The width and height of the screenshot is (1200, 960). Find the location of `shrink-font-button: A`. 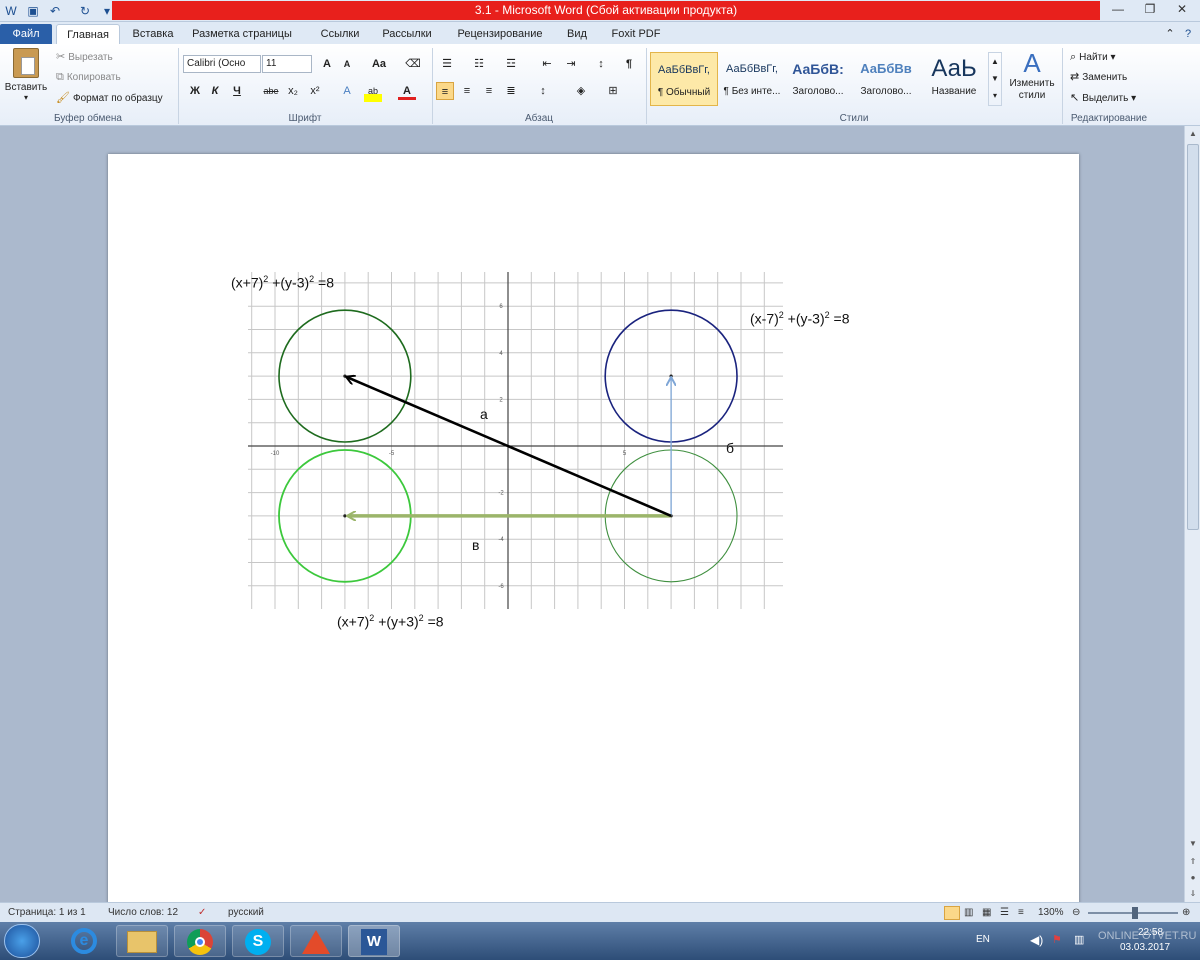

shrink-font-button: A is located at coordinates (347, 64).